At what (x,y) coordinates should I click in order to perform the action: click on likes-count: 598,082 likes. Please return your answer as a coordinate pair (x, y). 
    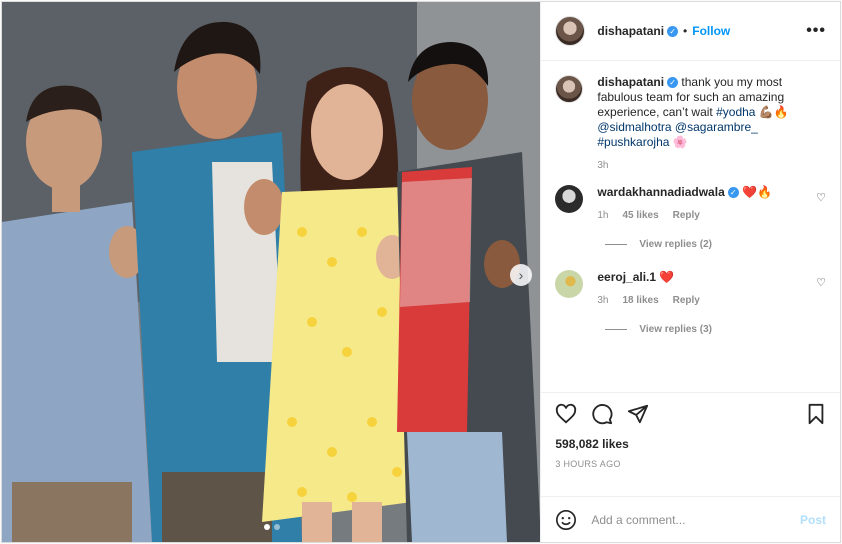
    Looking at the image, I should click on (690, 444).